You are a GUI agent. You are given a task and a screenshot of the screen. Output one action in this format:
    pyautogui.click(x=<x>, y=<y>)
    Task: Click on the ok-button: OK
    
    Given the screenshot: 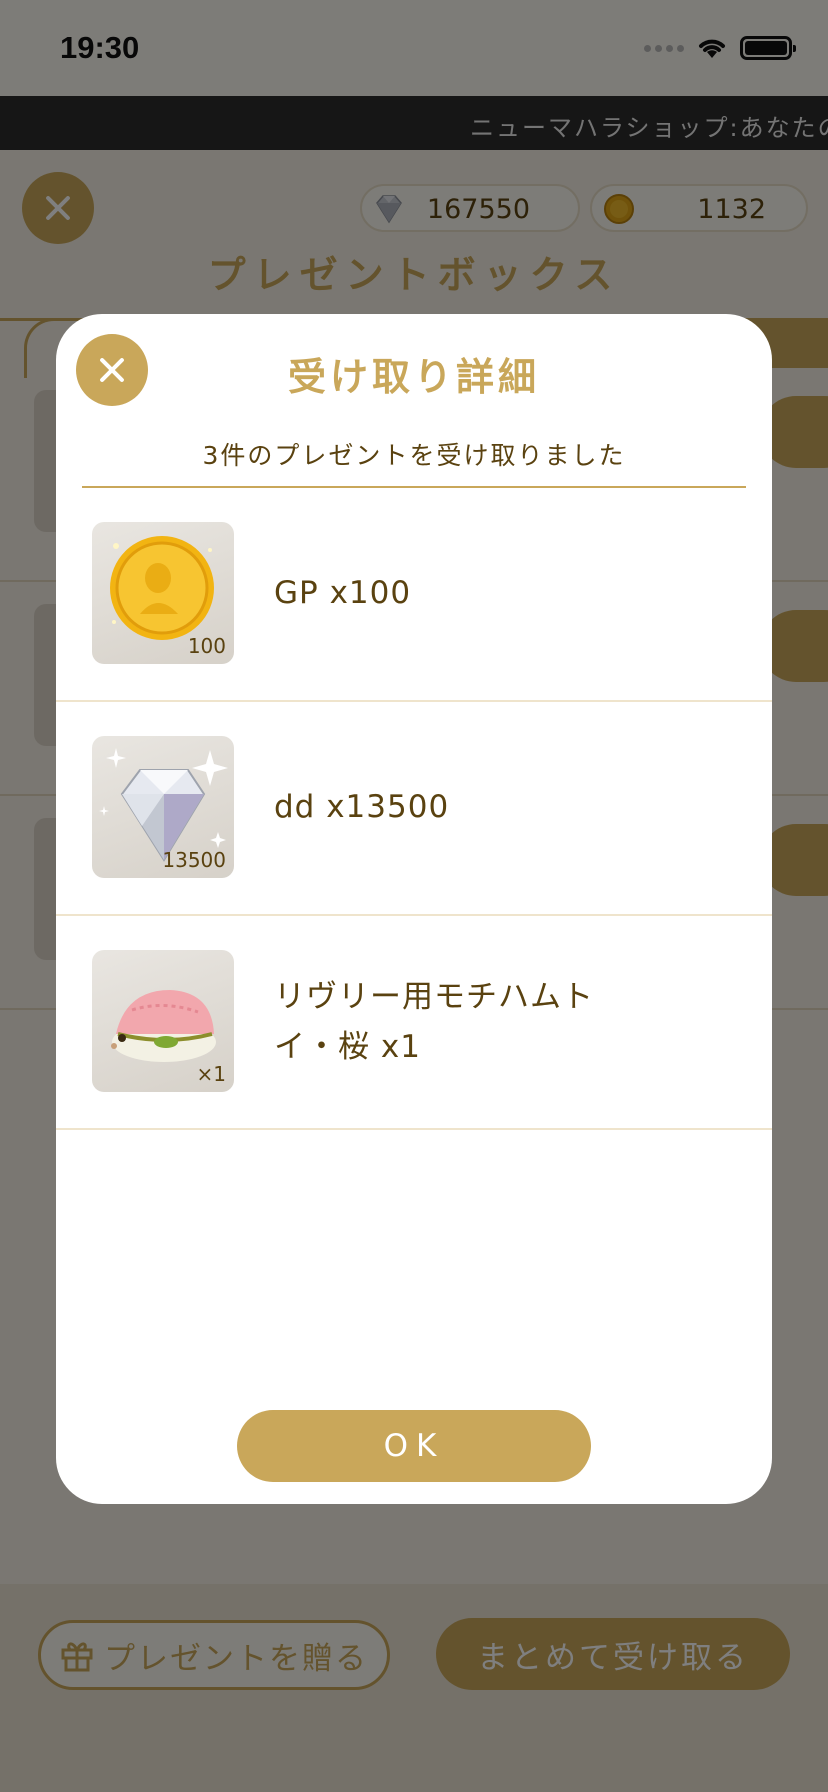 What is the action you would take?
    pyautogui.click(x=414, y=1446)
    